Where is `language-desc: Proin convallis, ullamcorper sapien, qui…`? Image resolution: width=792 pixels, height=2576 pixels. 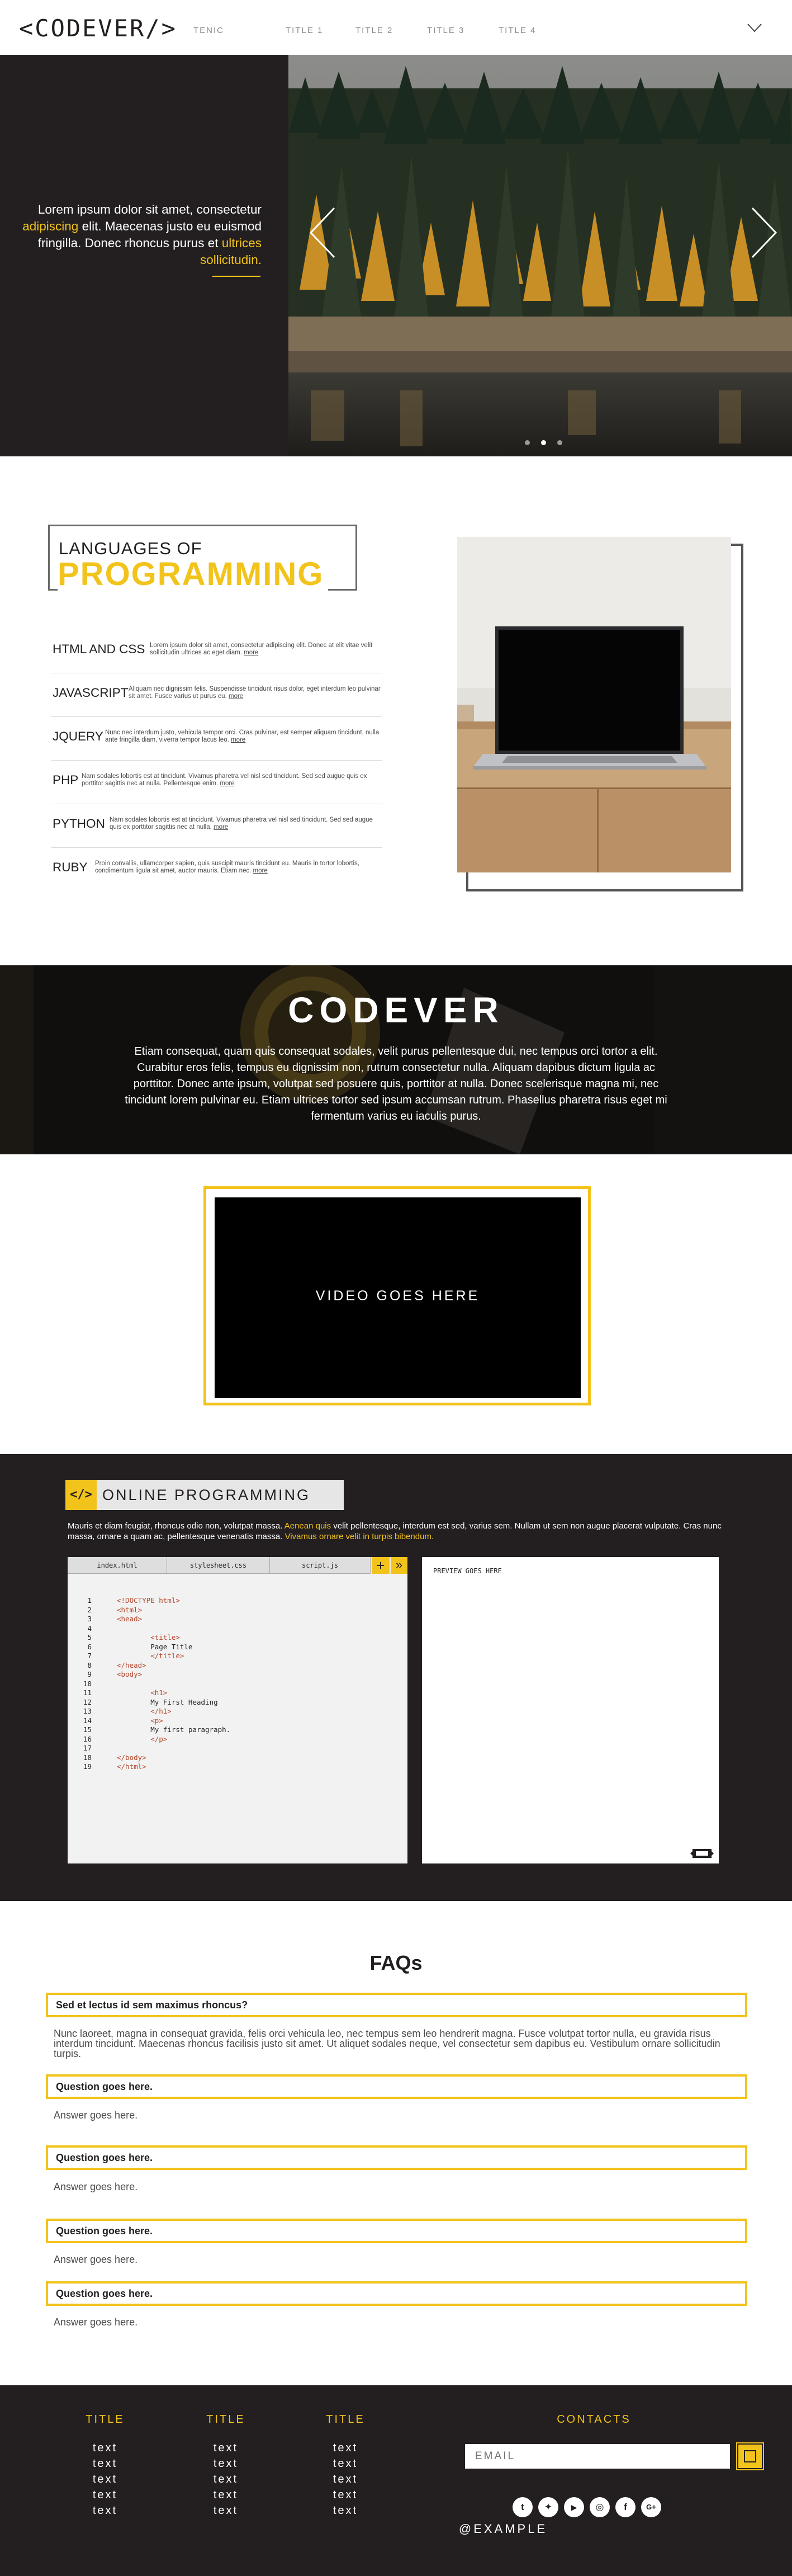
language-desc: Proin convallis, ullamcorper sapien, qui… is located at coordinates (238, 867).